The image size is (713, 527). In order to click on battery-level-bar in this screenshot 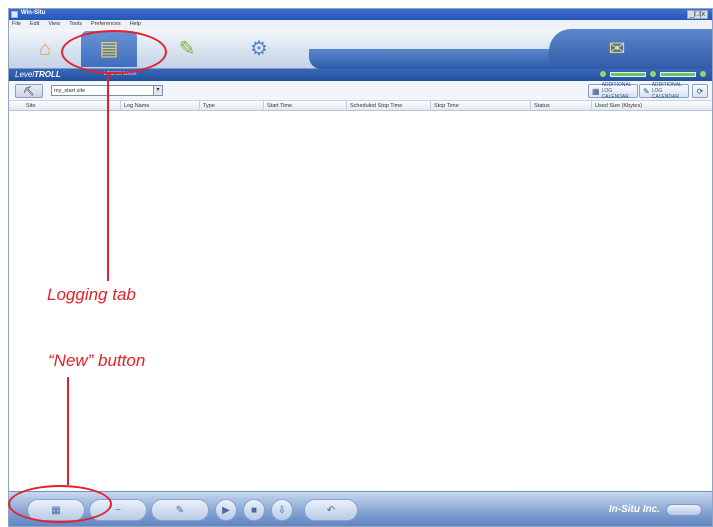, I will do `click(628, 74)`.